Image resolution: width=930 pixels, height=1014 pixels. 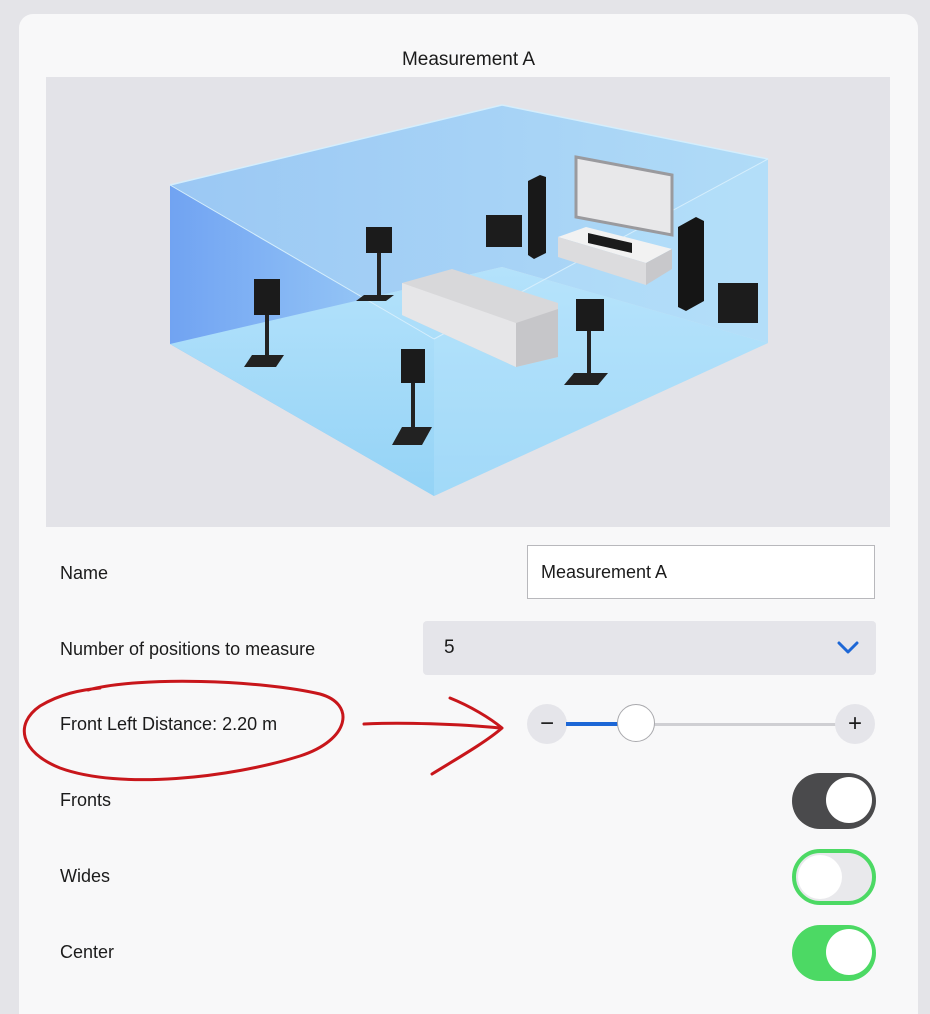 I want to click on page-title: Measurement A, so click(x=468, y=59).